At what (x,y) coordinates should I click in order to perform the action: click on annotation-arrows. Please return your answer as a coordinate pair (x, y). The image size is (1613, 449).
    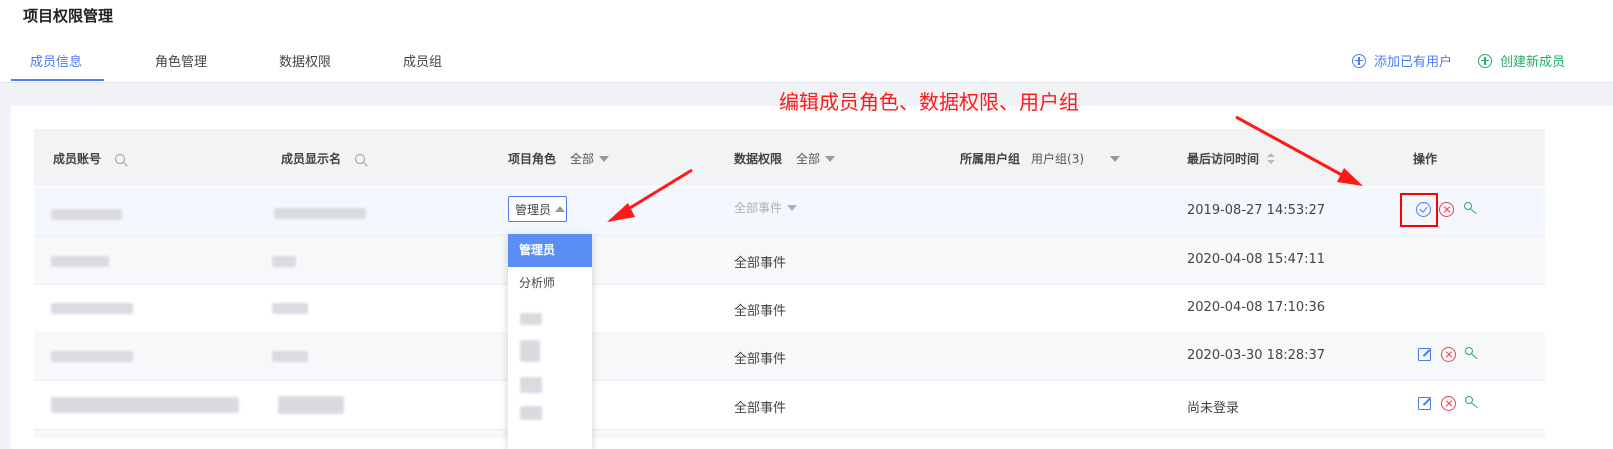
    Looking at the image, I should click on (985, 168).